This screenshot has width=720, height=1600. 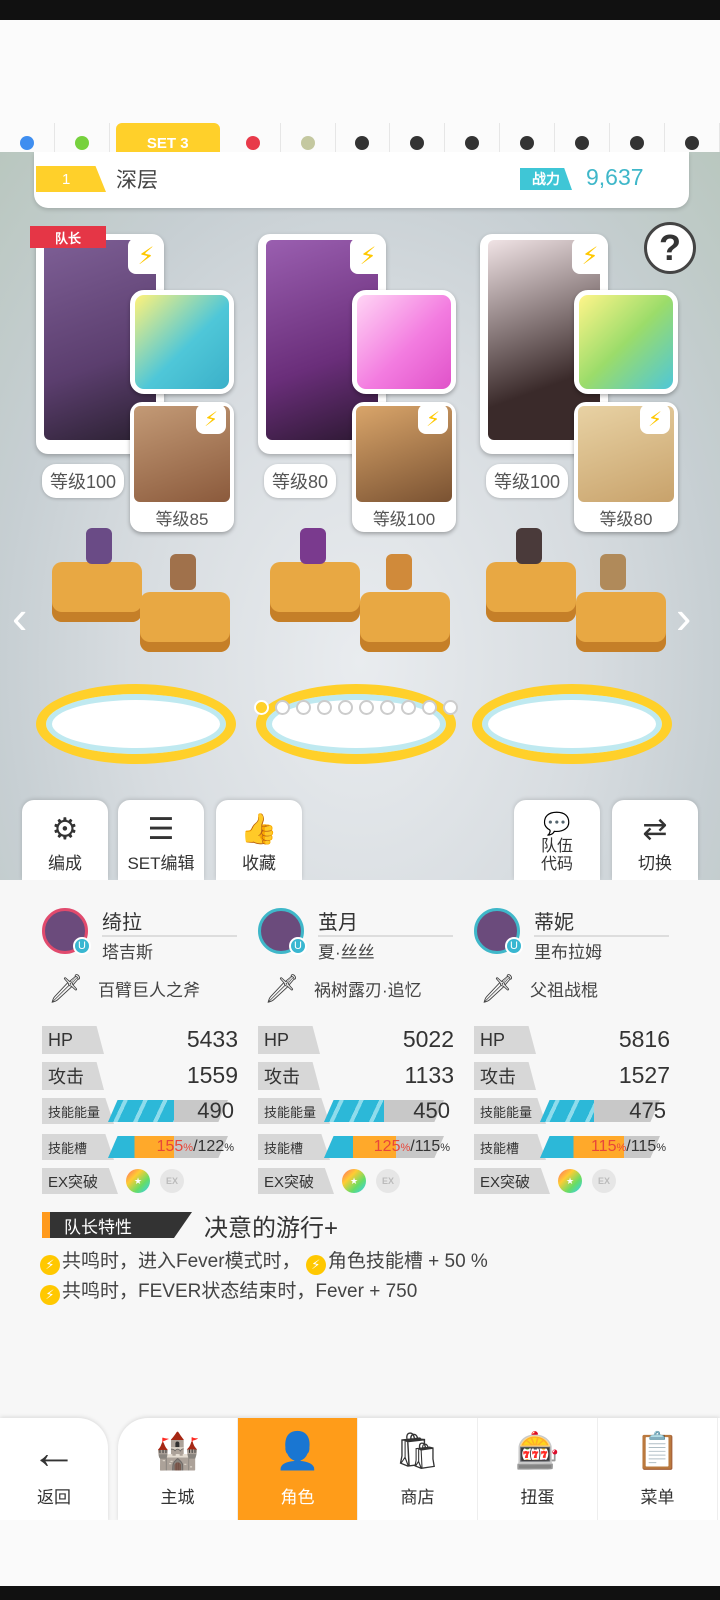 What do you see at coordinates (683, 617) in the screenshot?
I see `arrow-right-icon: ›` at bounding box center [683, 617].